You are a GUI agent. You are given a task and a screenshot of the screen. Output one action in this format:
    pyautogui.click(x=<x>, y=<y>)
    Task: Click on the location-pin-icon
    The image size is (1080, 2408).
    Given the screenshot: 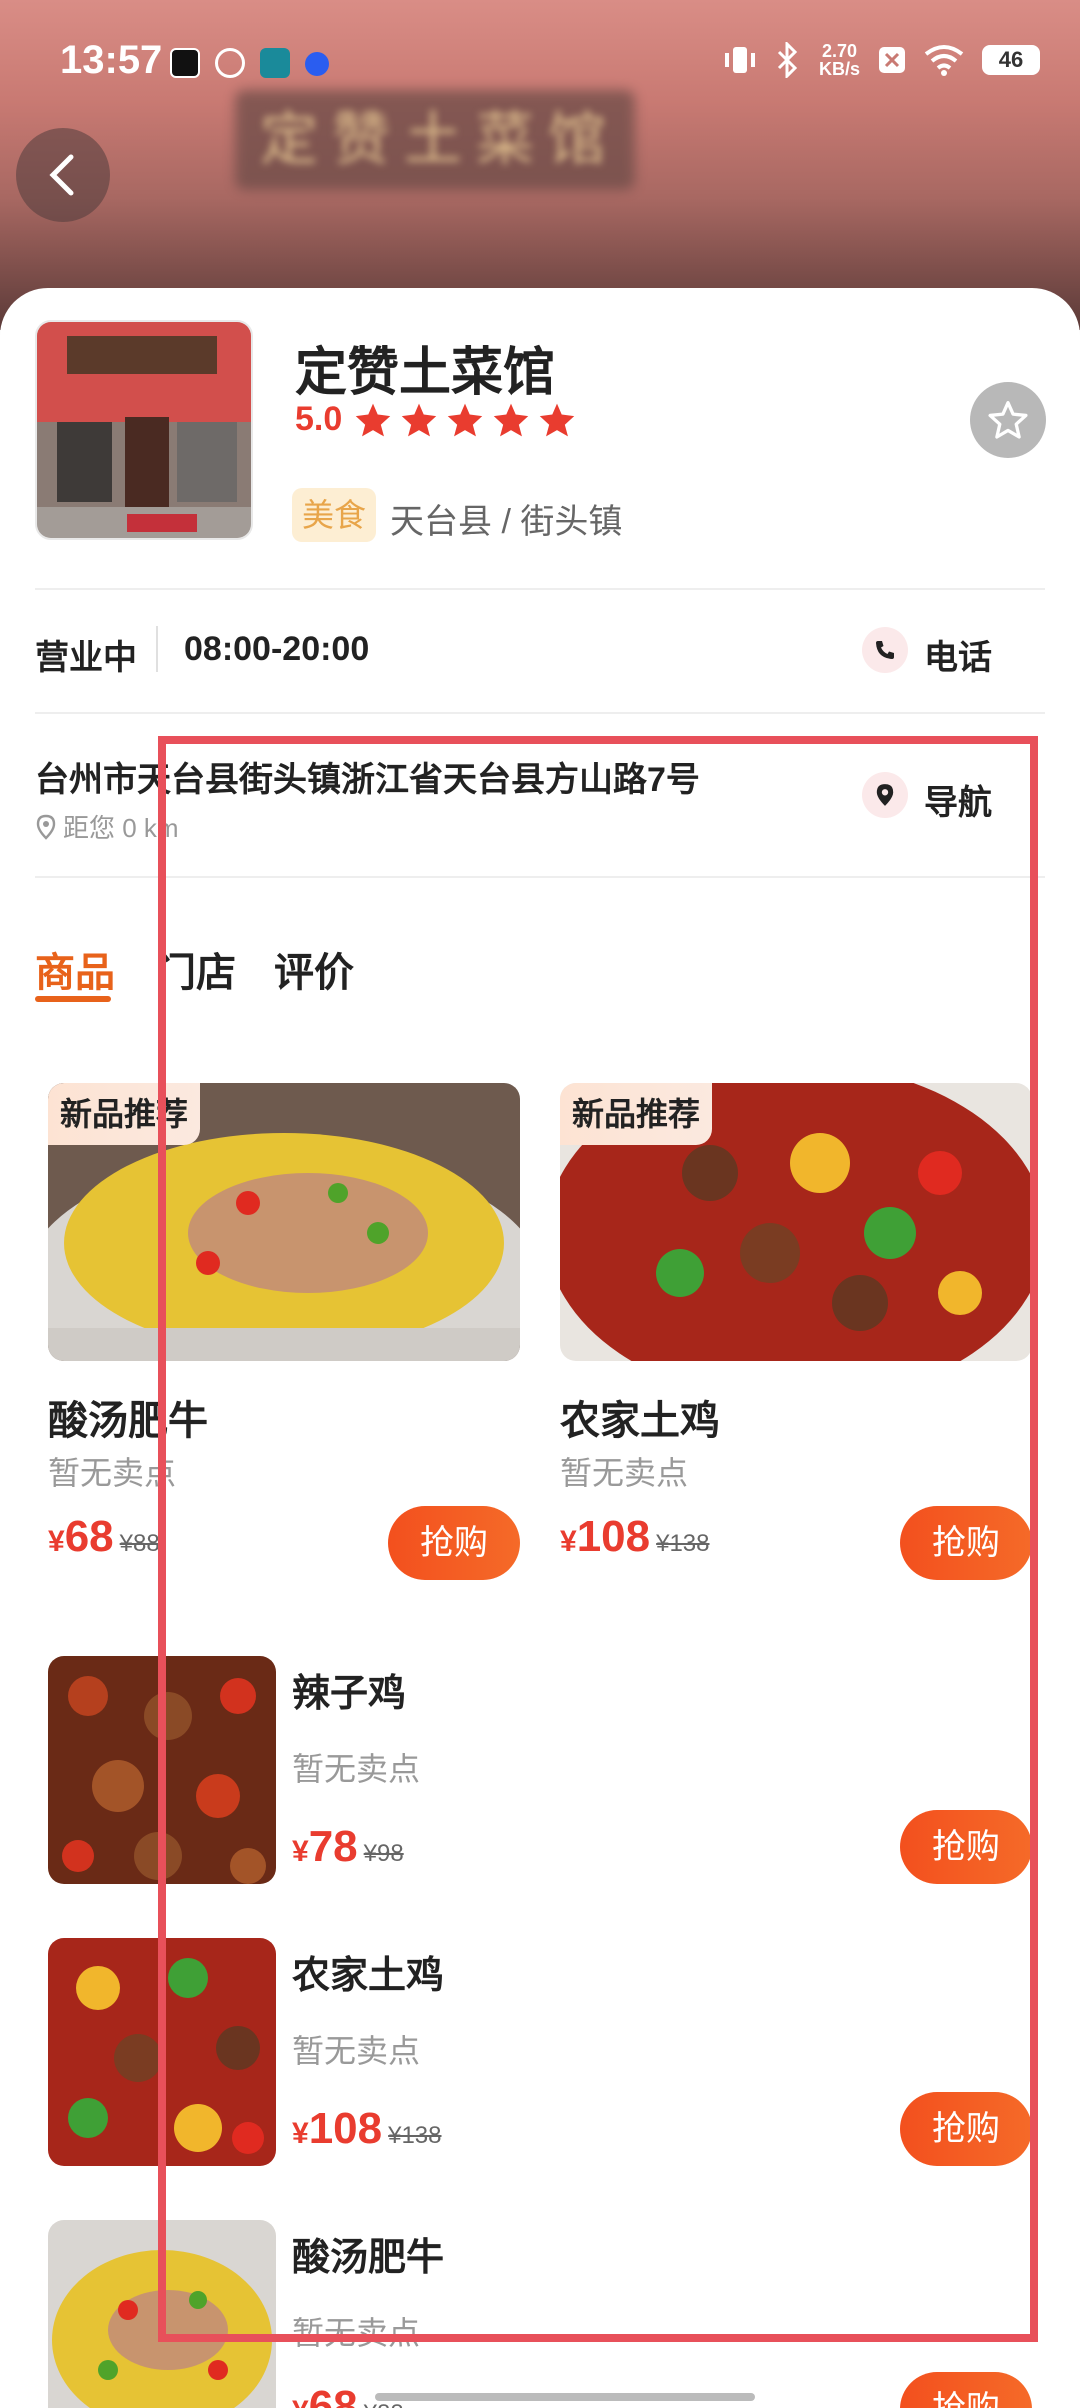 What is the action you would take?
    pyautogui.click(x=46, y=827)
    